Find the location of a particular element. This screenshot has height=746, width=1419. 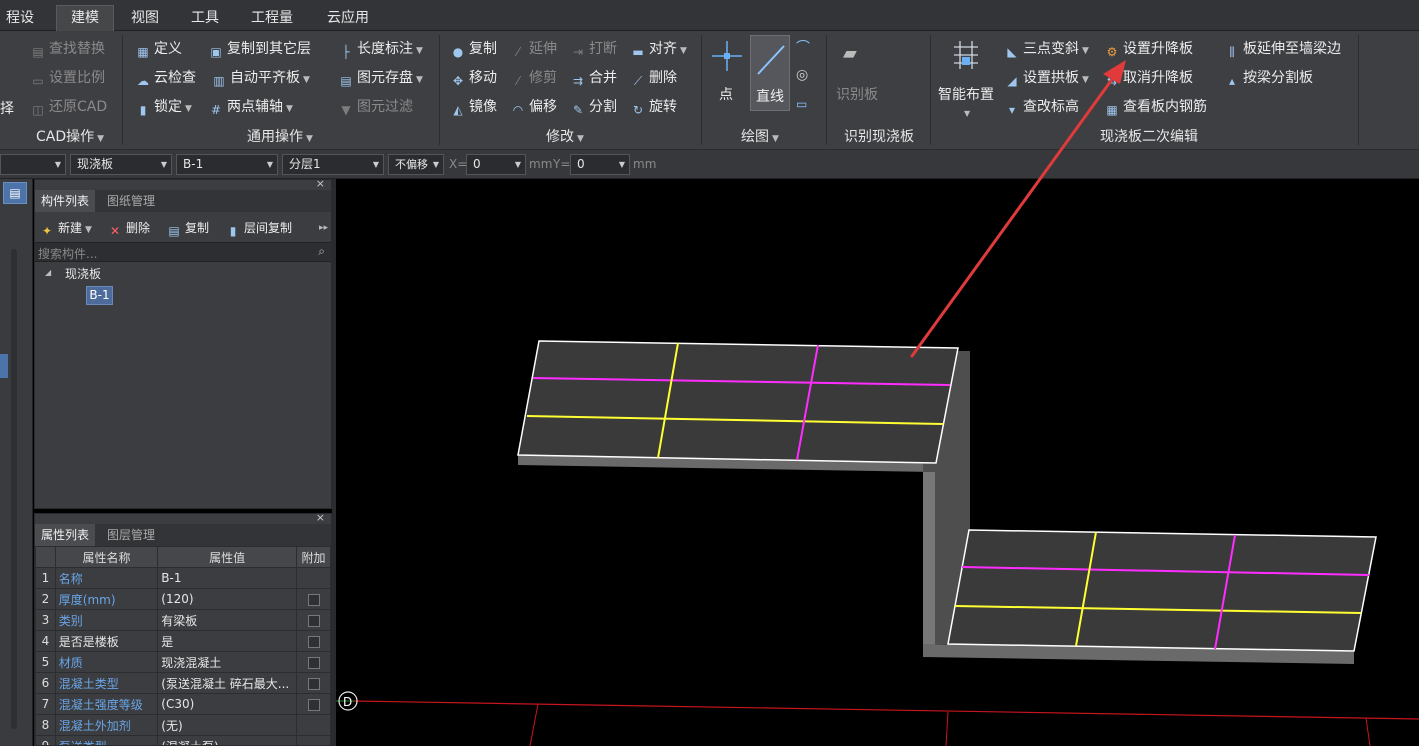

cad-group-label: CAD操作 ▼ is located at coordinates (70, 137).